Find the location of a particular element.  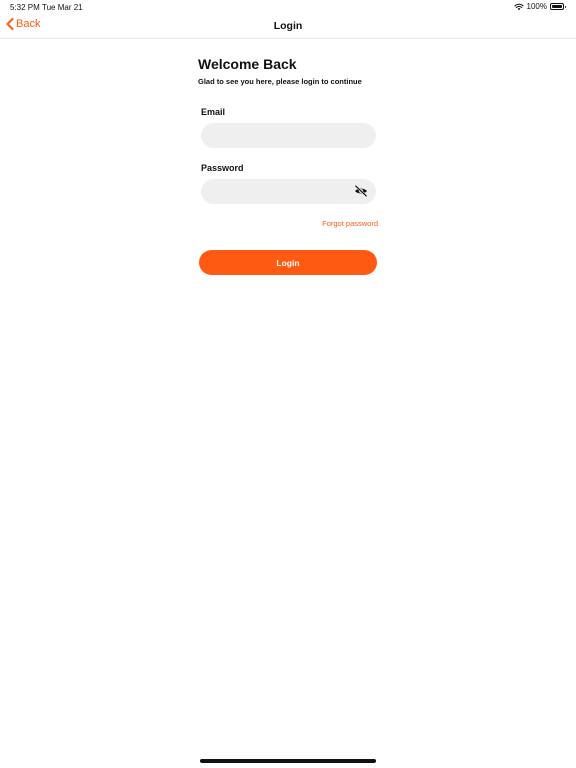

wifi-icon is located at coordinates (518, 6).